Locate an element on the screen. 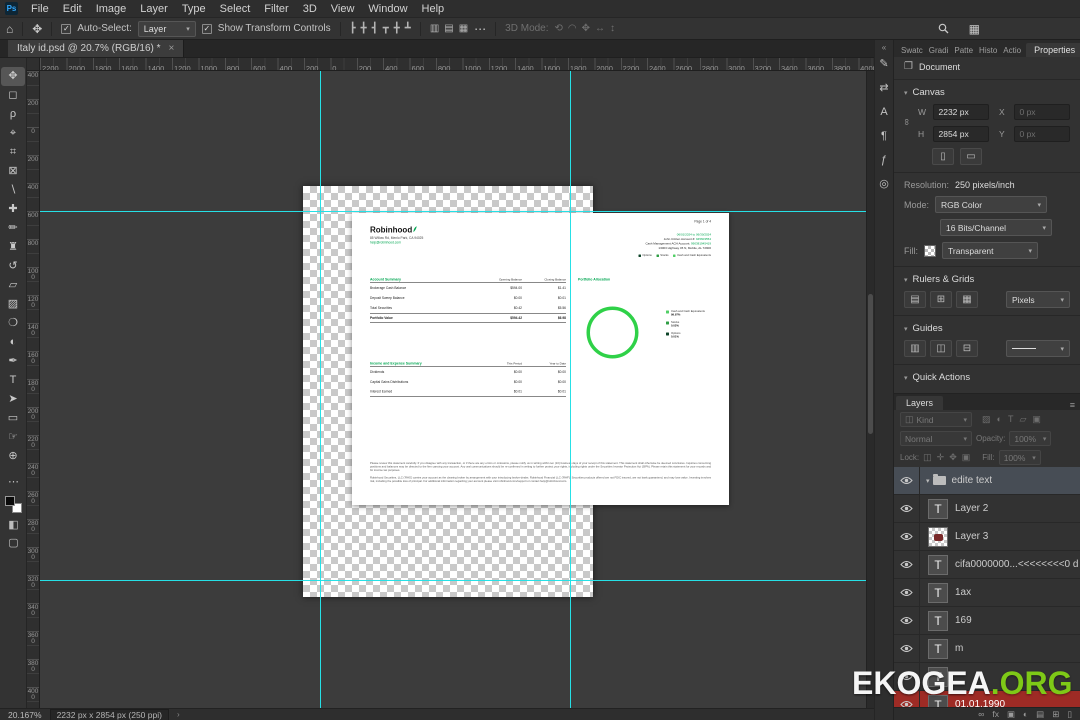 The width and height of the screenshot is (1080, 720). eraser-tool: ▱ is located at coordinates (13, 285).